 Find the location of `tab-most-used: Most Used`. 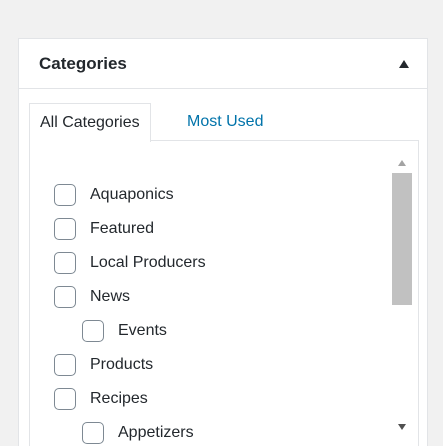

tab-most-used: Most Used is located at coordinates (225, 122).